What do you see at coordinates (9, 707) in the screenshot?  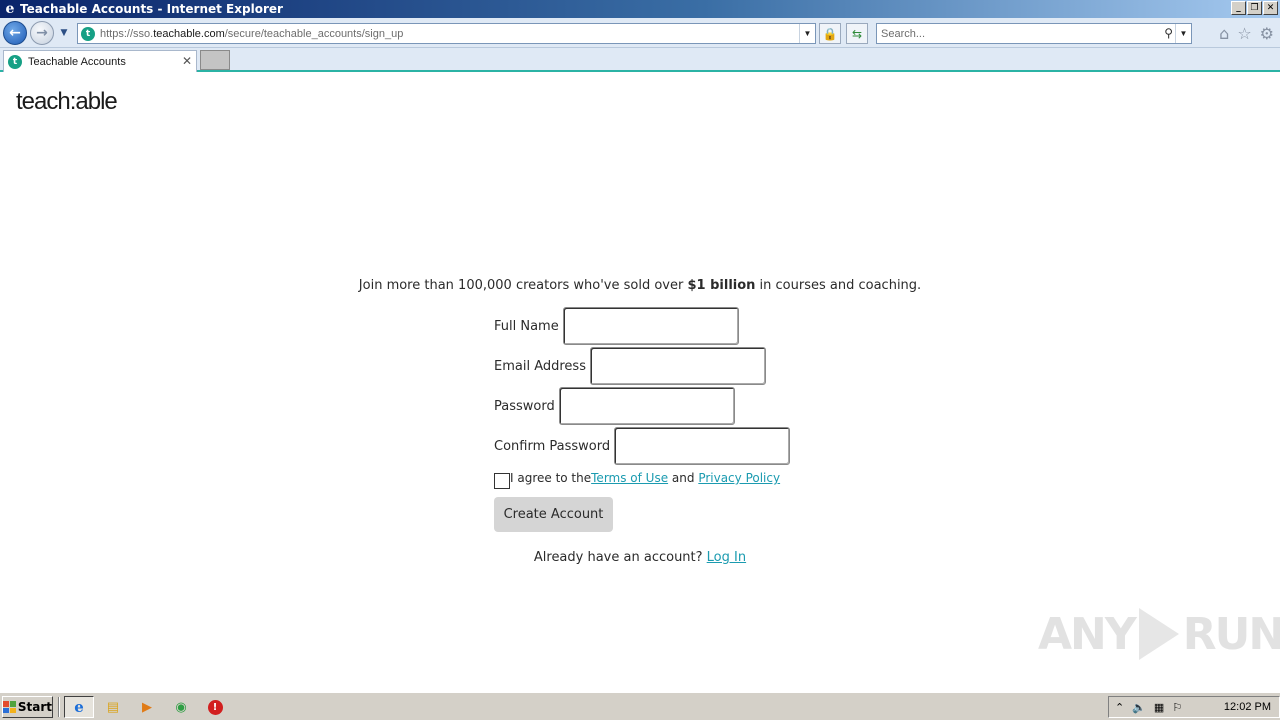 I see `windows-logo-icon` at bounding box center [9, 707].